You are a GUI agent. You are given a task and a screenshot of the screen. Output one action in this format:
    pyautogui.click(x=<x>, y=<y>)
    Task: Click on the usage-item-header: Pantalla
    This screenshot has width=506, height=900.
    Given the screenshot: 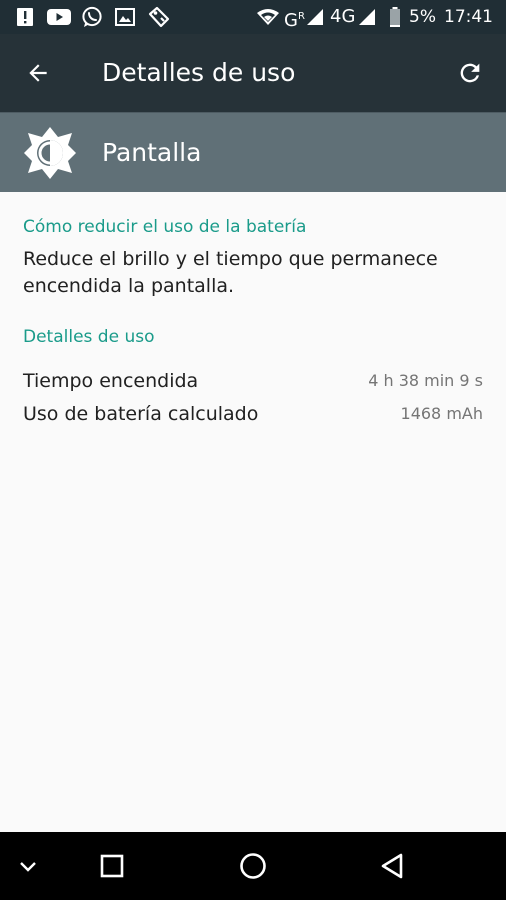 What is the action you would take?
    pyautogui.click(x=253, y=152)
    